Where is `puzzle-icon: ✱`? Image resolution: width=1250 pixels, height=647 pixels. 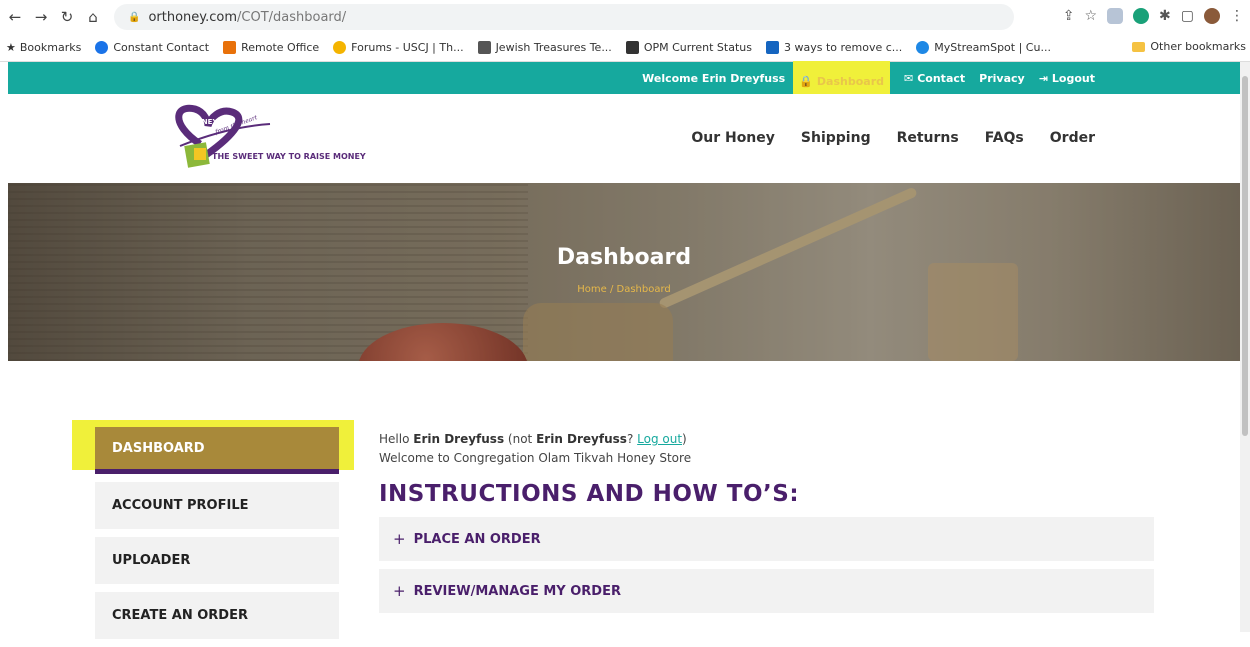 puzzle-icon: ✱ is located at coordinates (1165, 16).